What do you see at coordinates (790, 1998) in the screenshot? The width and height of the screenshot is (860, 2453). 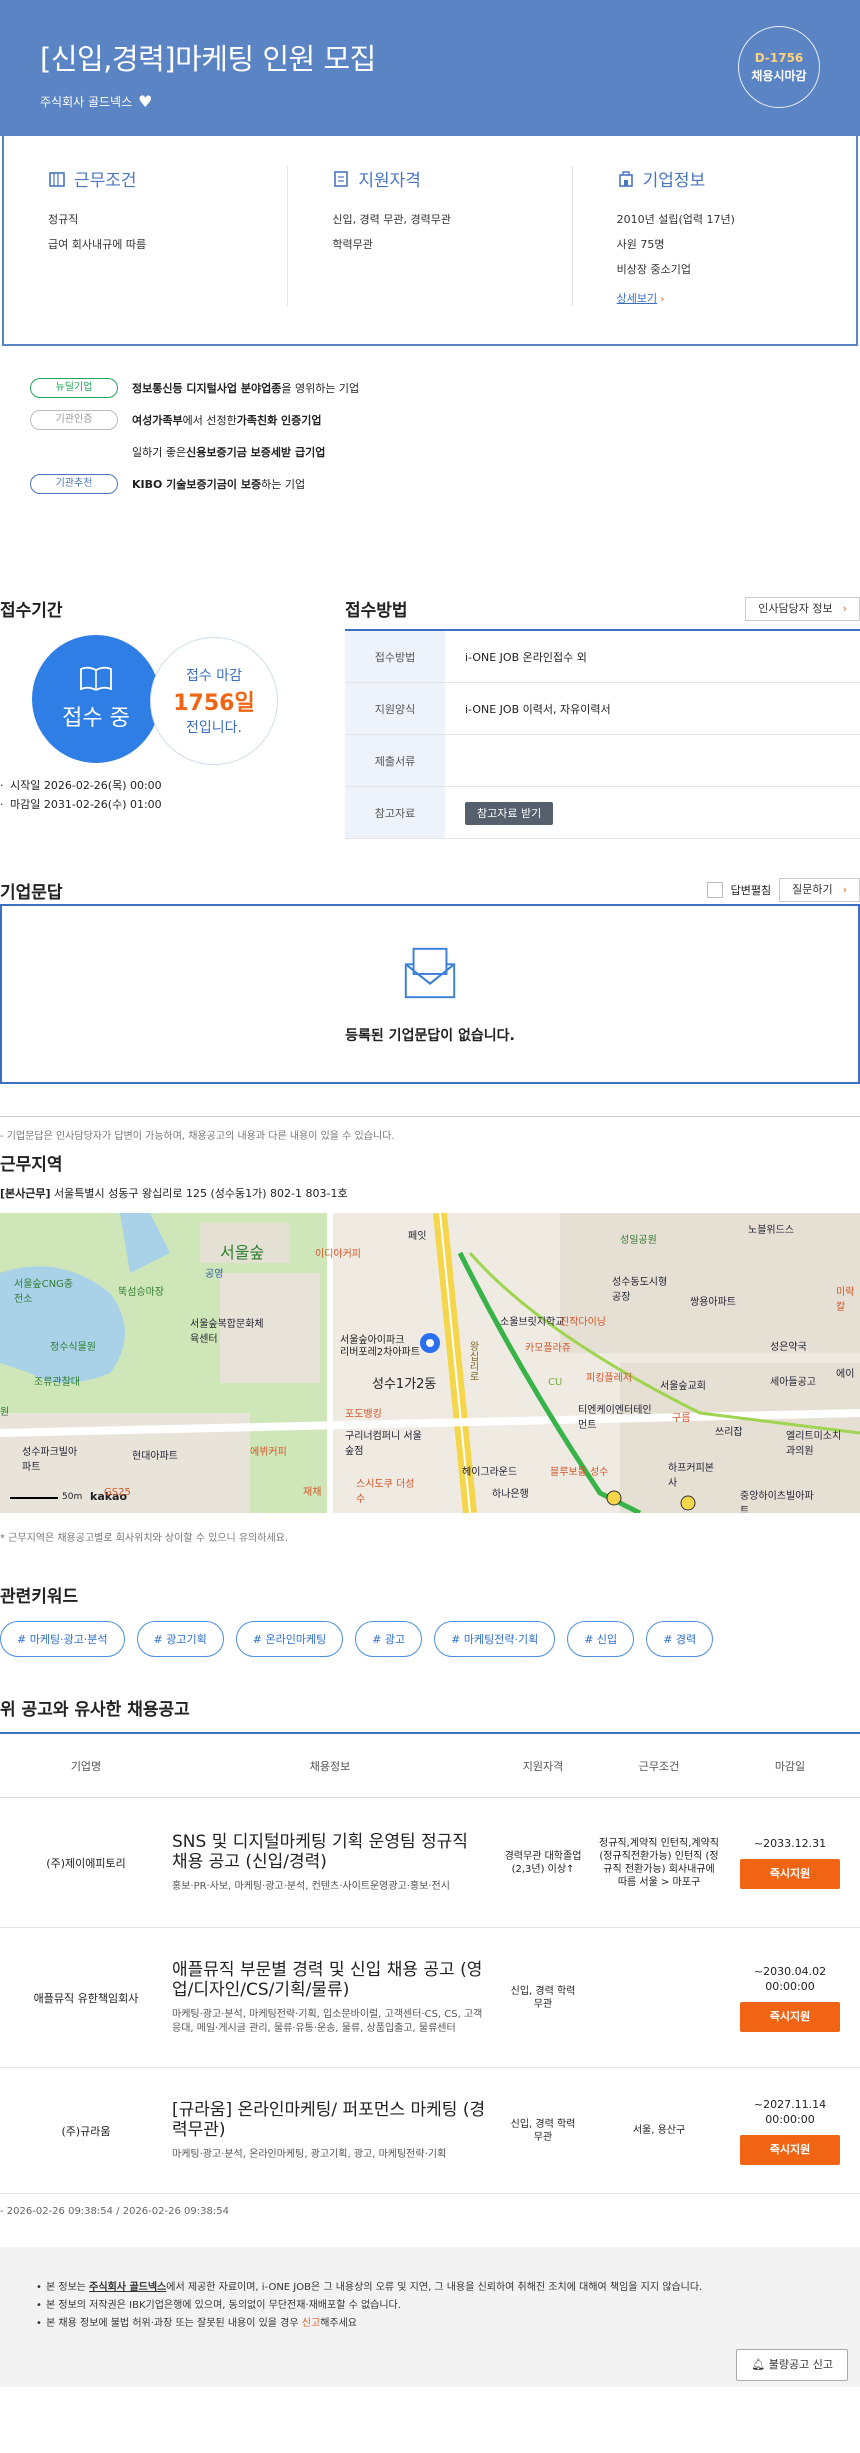 I see `job-deadline-cell: ~2030.04.02 00:00:00 즉시지원` at bounding box center [790, 1998].